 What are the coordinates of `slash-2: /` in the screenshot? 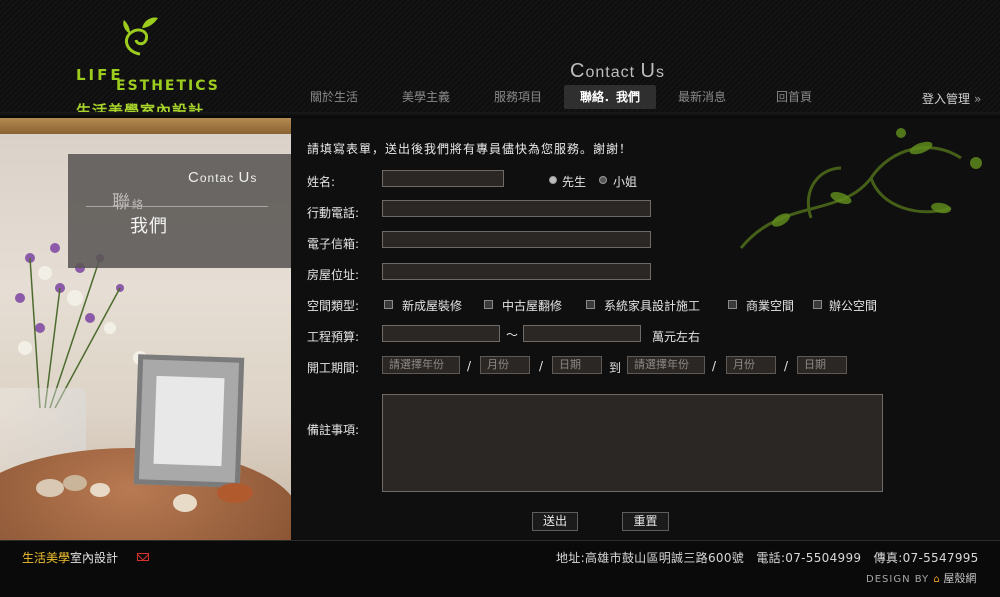 It's located at (541, 366).